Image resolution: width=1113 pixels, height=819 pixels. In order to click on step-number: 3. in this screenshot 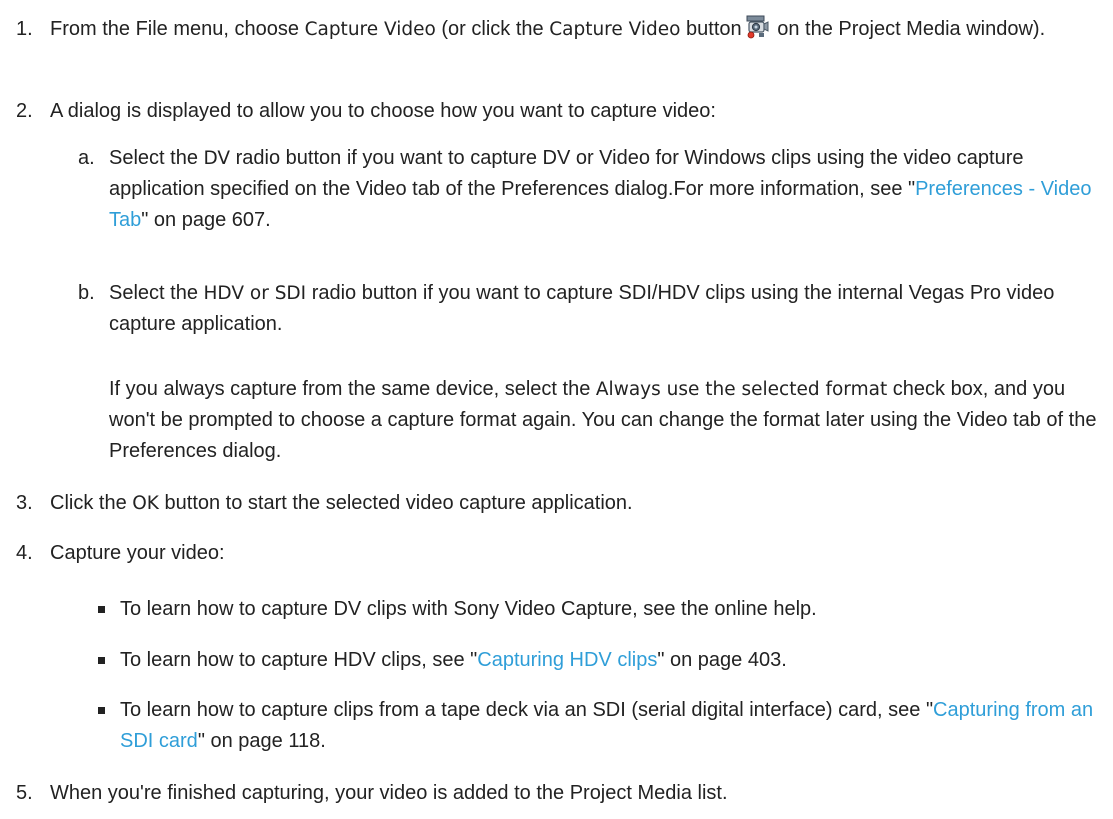, I will do `click(24, 503)`.